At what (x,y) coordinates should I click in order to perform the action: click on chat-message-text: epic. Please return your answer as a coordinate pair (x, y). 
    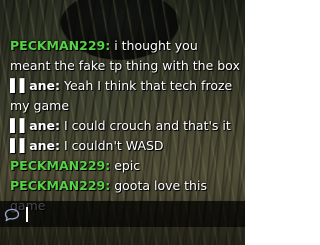
    Looking at the image, I should click on (125, 165).